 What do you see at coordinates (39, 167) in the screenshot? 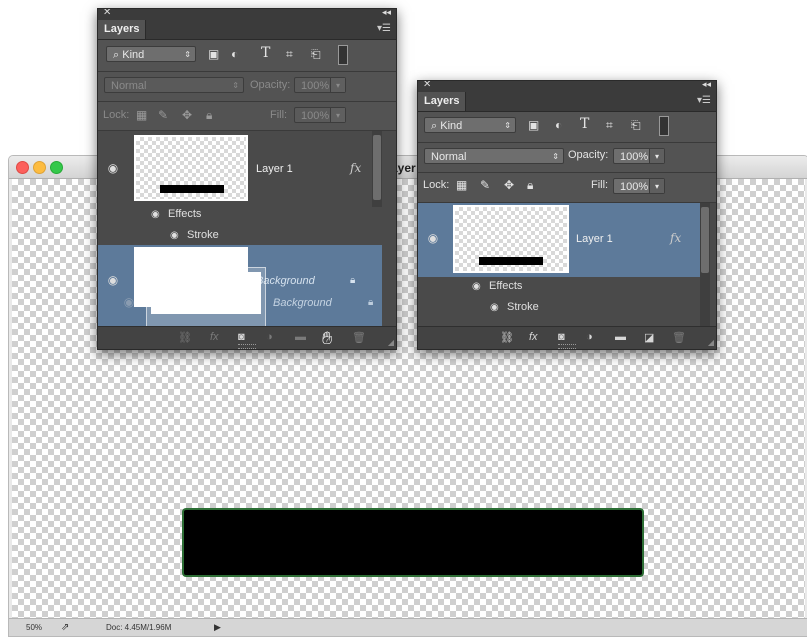
I see `minimize-window-button` at bounding box center [39, 167].